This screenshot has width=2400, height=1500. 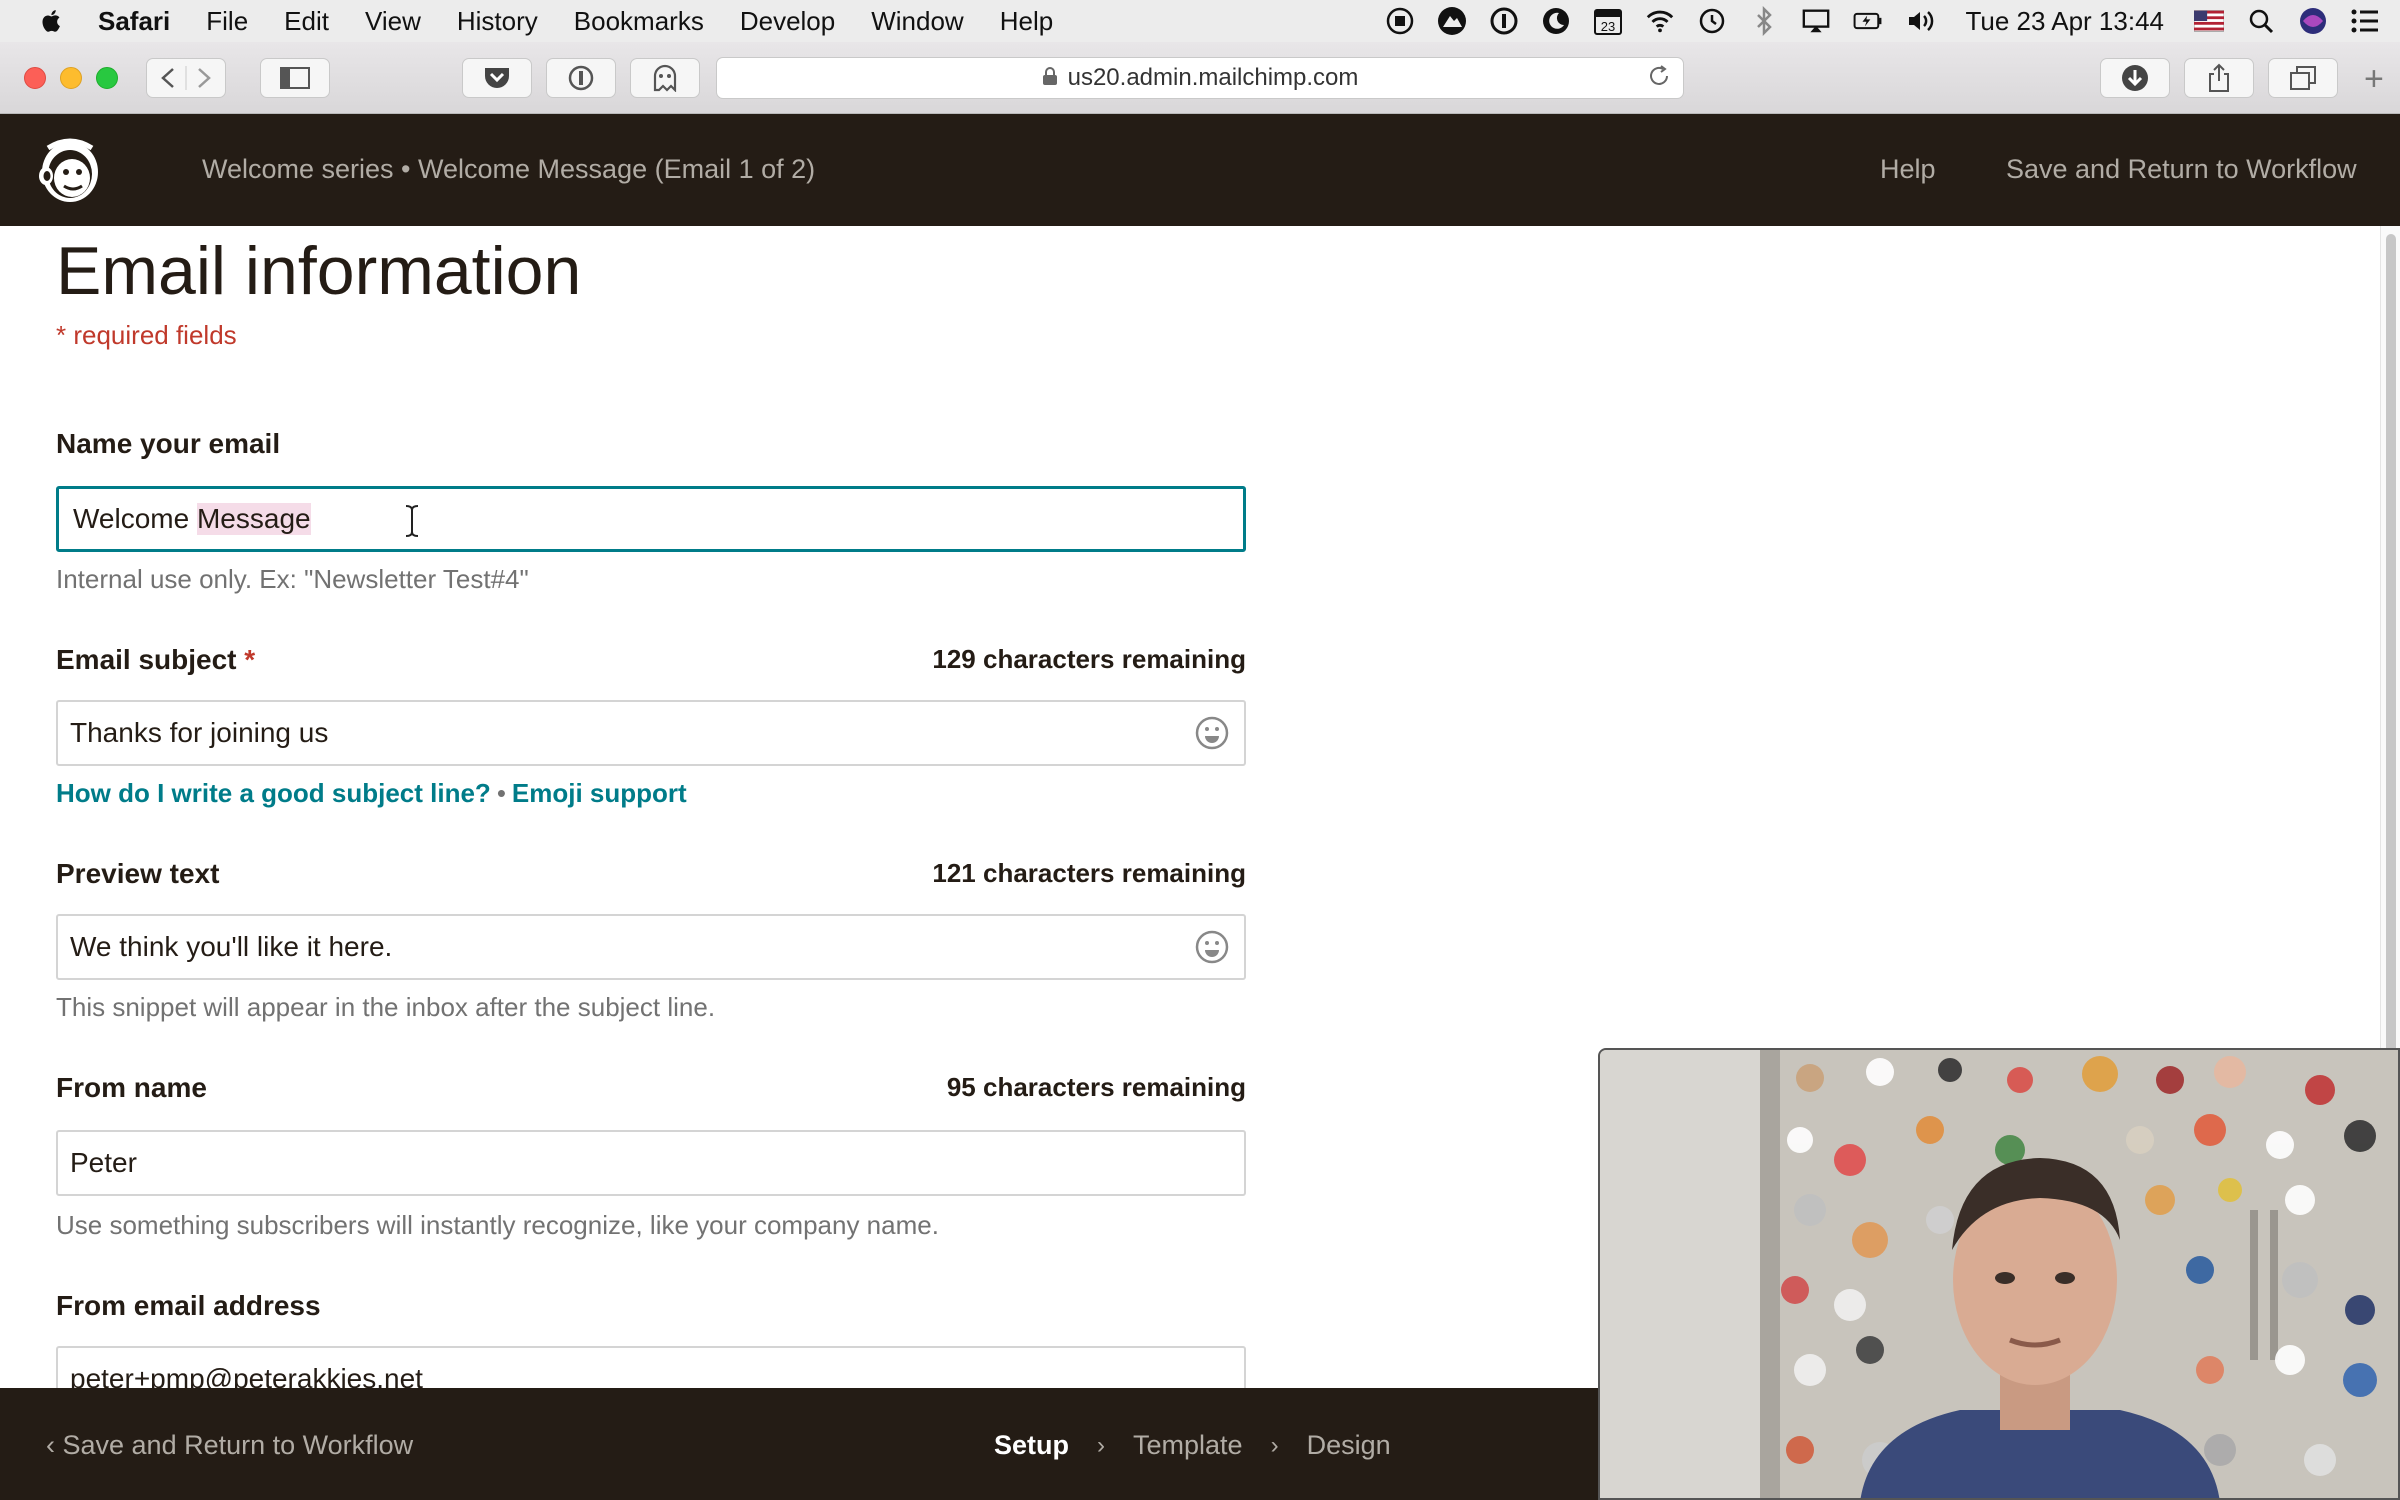 I want to click on record-icon, so click(x=1400, y=21).